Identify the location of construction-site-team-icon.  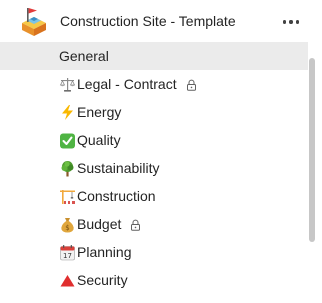
(34, 22).